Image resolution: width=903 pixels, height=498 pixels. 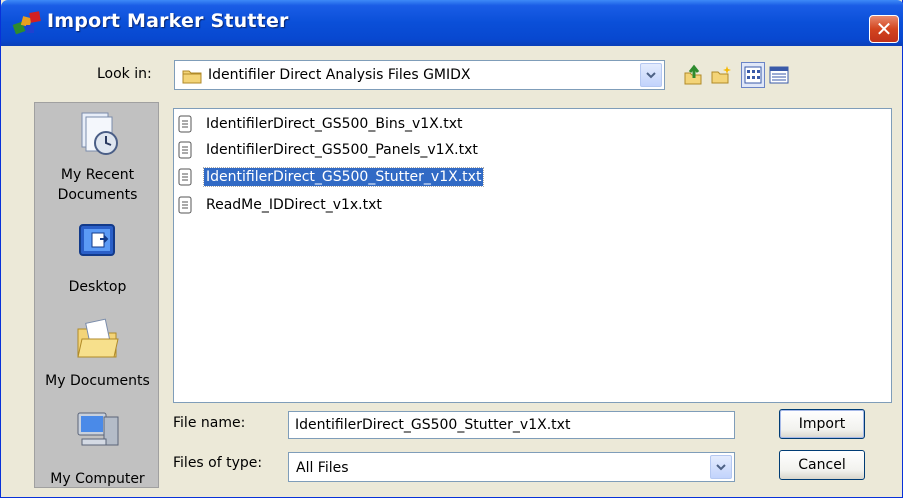 I want to click on import-button: Import, so click(x=822, y=424).